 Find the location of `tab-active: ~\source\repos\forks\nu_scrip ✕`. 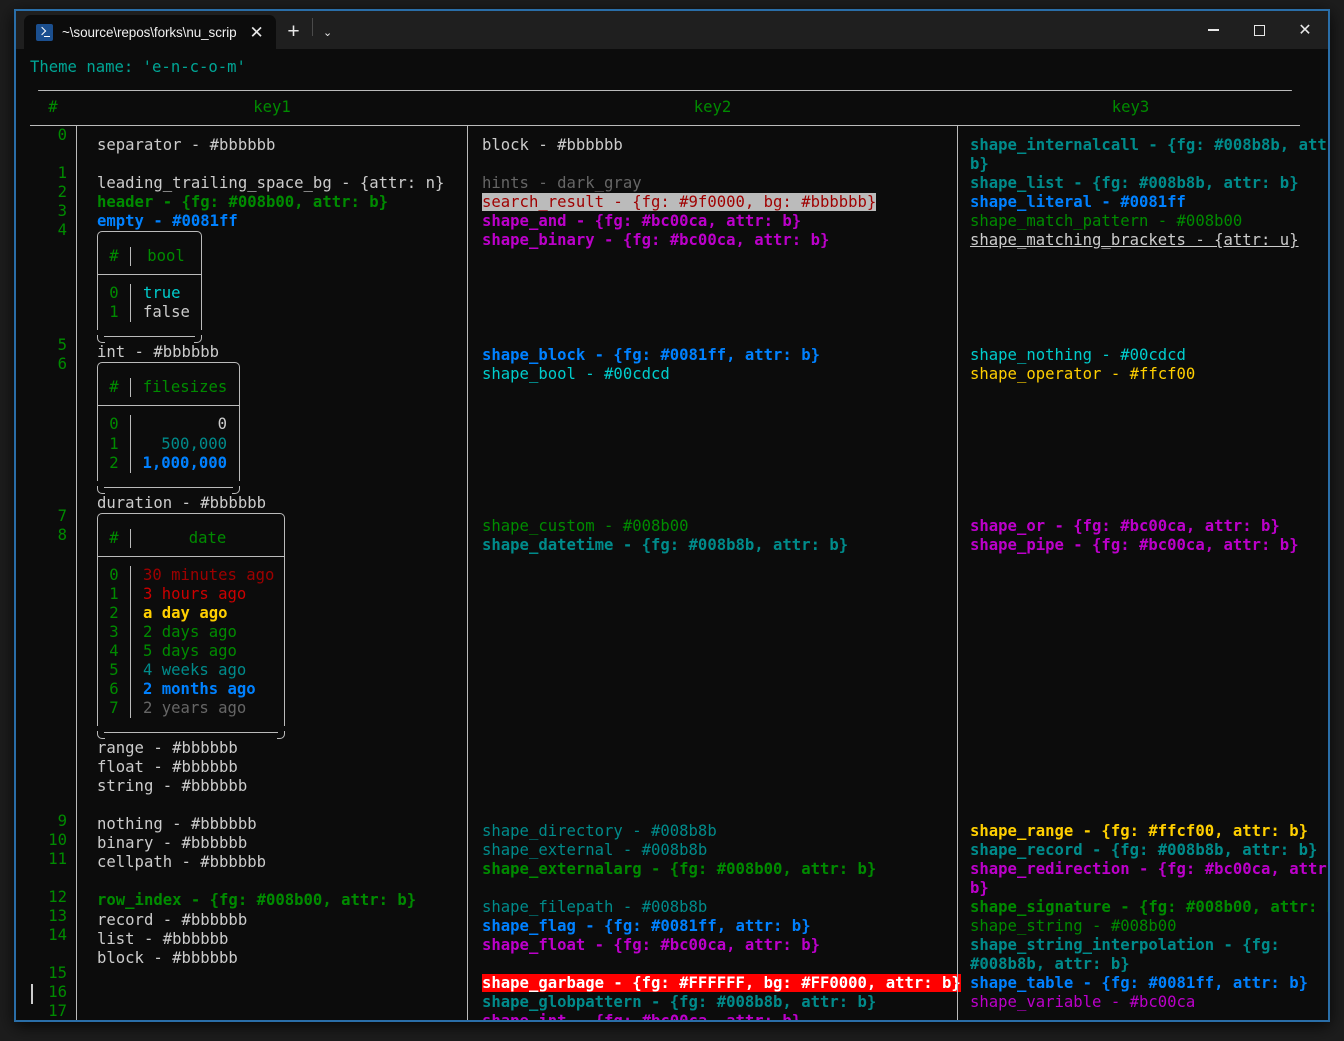

tab-active: ~\source\repos\forks\nu_scrip ✕ is located at coordinates (150, 32).